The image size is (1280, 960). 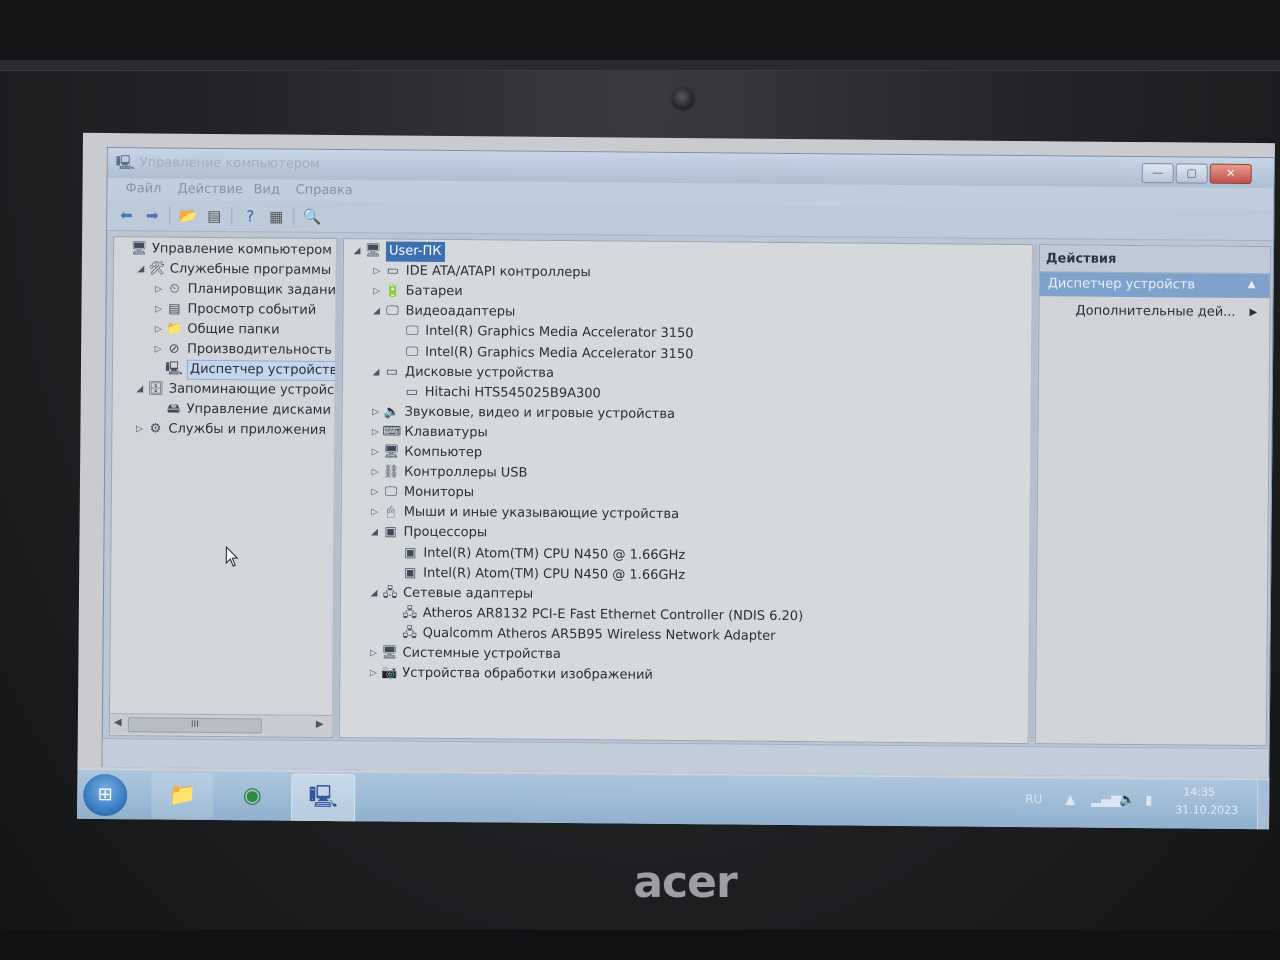 What do you see at coordinates (170, 215) in the screenshot?
I see `toolbar-separator` at bounding box center [170, 215].